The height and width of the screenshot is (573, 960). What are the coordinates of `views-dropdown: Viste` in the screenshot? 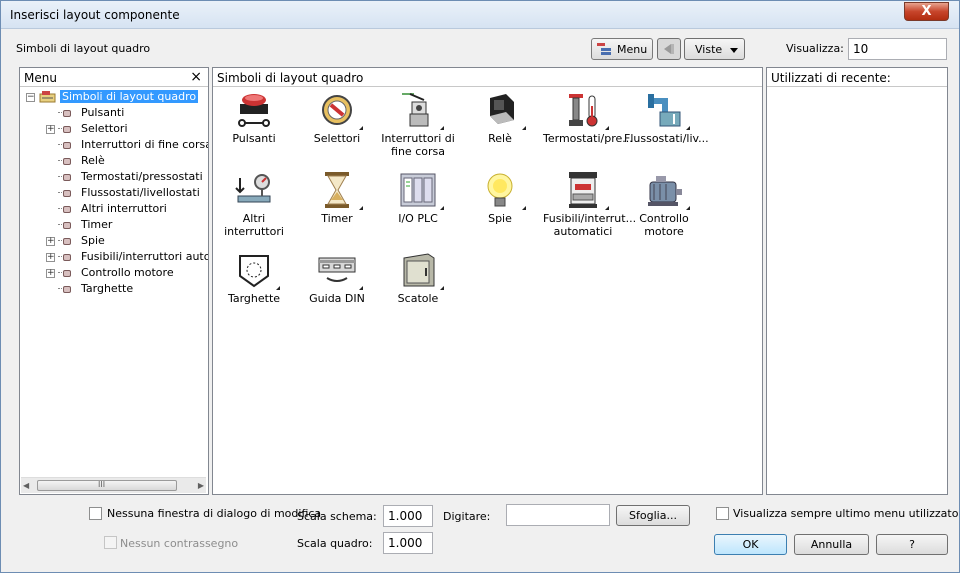 It's located at (714, 49).